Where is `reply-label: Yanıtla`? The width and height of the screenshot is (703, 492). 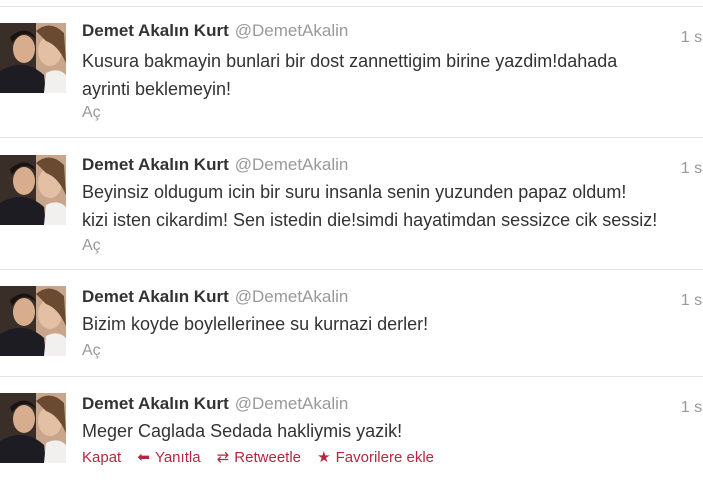
reply-label: Yanıtla is located at coordinates (177, 457).